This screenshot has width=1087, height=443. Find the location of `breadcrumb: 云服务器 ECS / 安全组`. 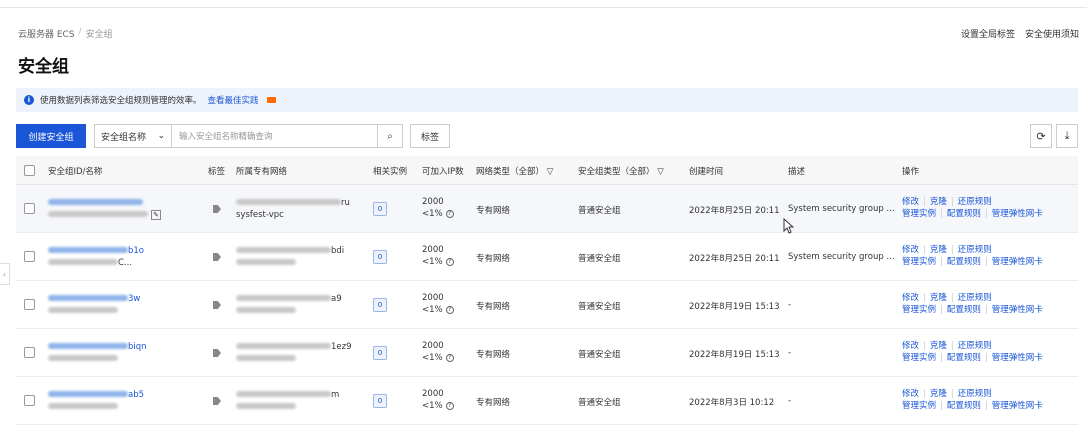

breadcrumb: 云服务器 ECS / 安全组 is located at coordinates (65, 33).